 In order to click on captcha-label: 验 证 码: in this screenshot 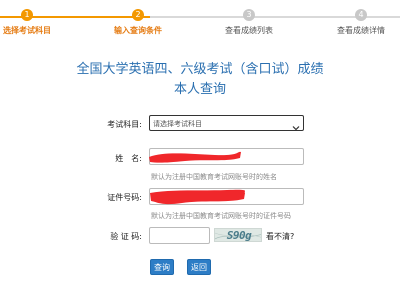, I will do `click(126, 236)`.